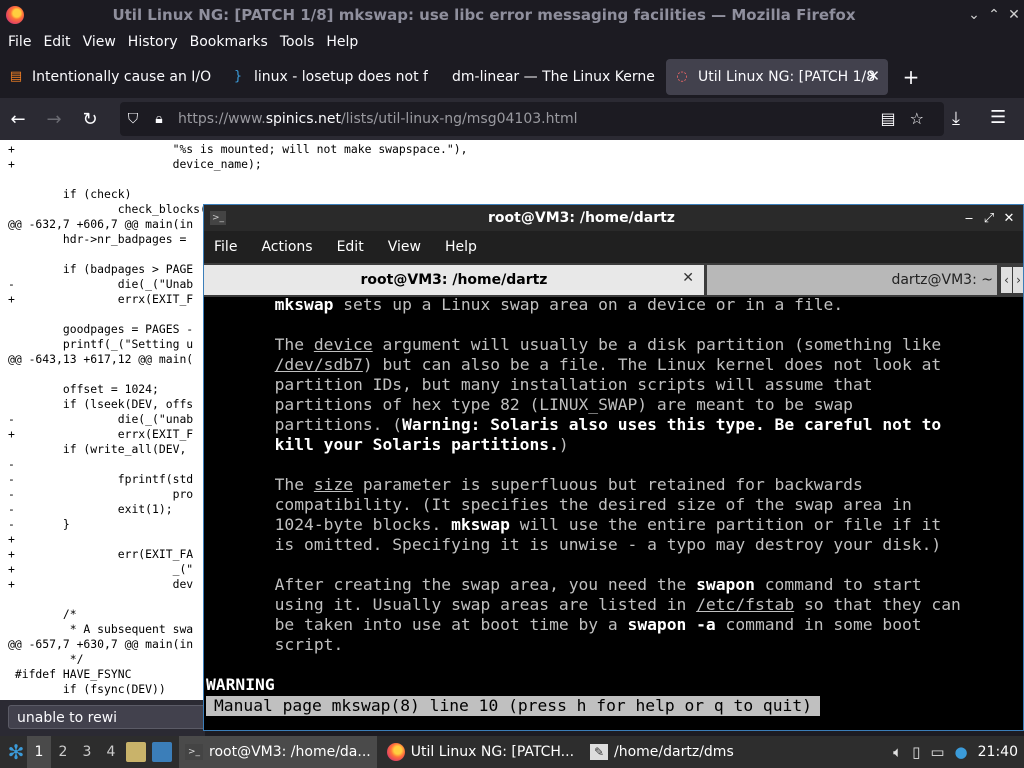  Describe the element at coordinates (961, 752) in the screenshot. I see `bluetooth-icon: ●` at that location.